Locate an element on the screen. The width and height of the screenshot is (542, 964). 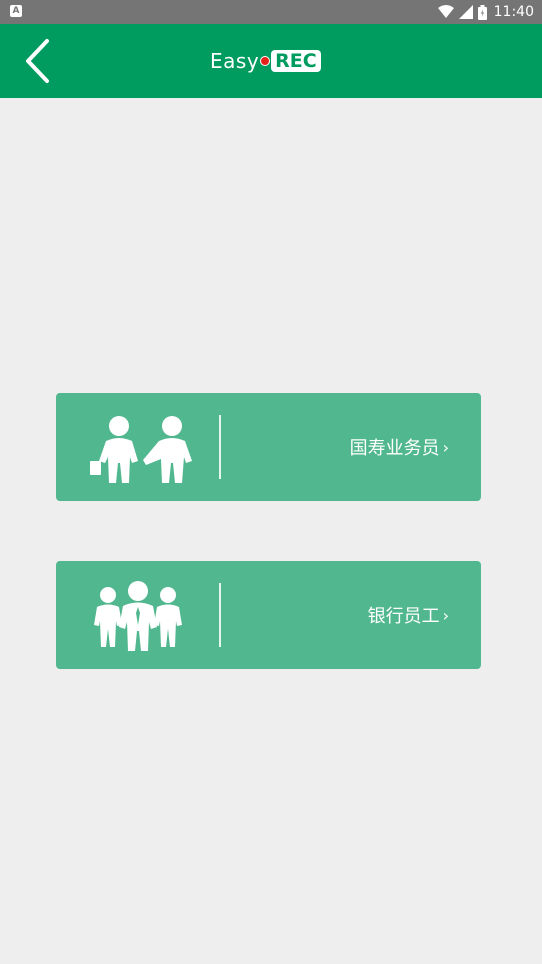
wifi-icon is located at coordinates (445, 11).